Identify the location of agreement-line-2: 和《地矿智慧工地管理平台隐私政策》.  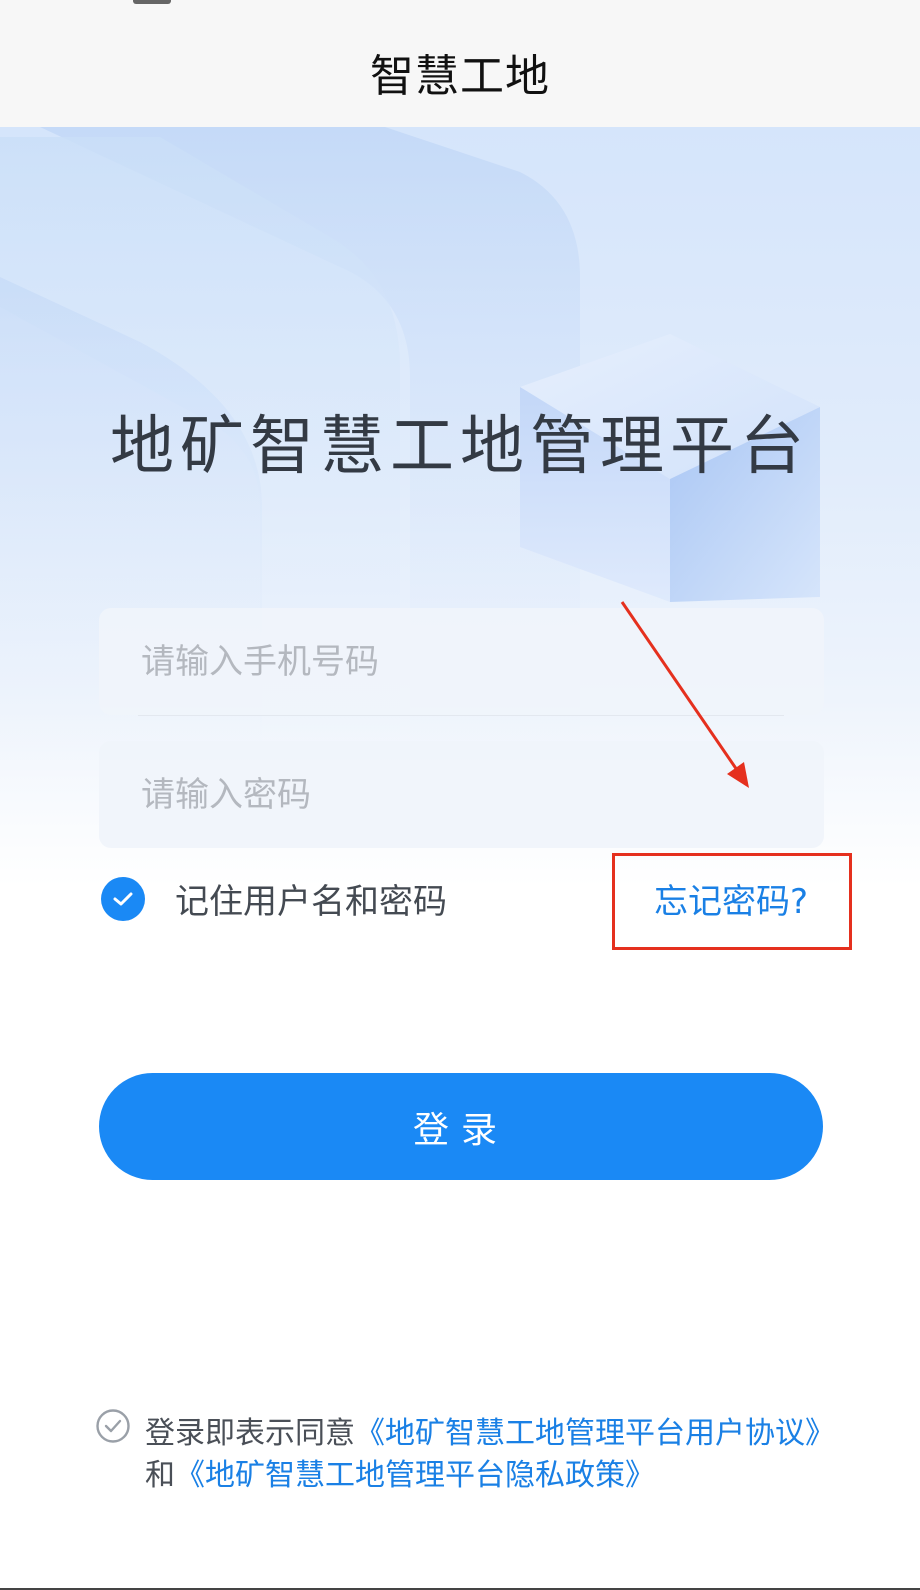
(400, 1472).